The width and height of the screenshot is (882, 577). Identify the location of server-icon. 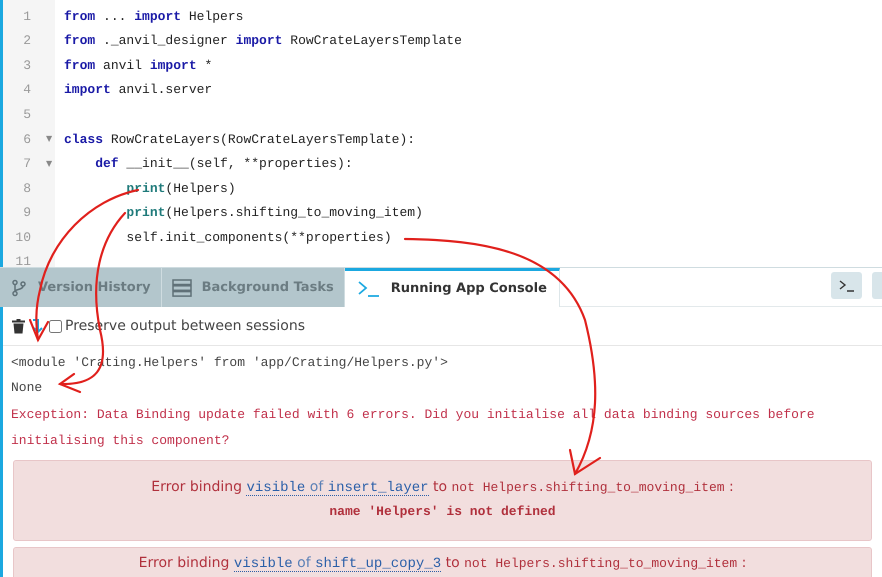
(182, 287).